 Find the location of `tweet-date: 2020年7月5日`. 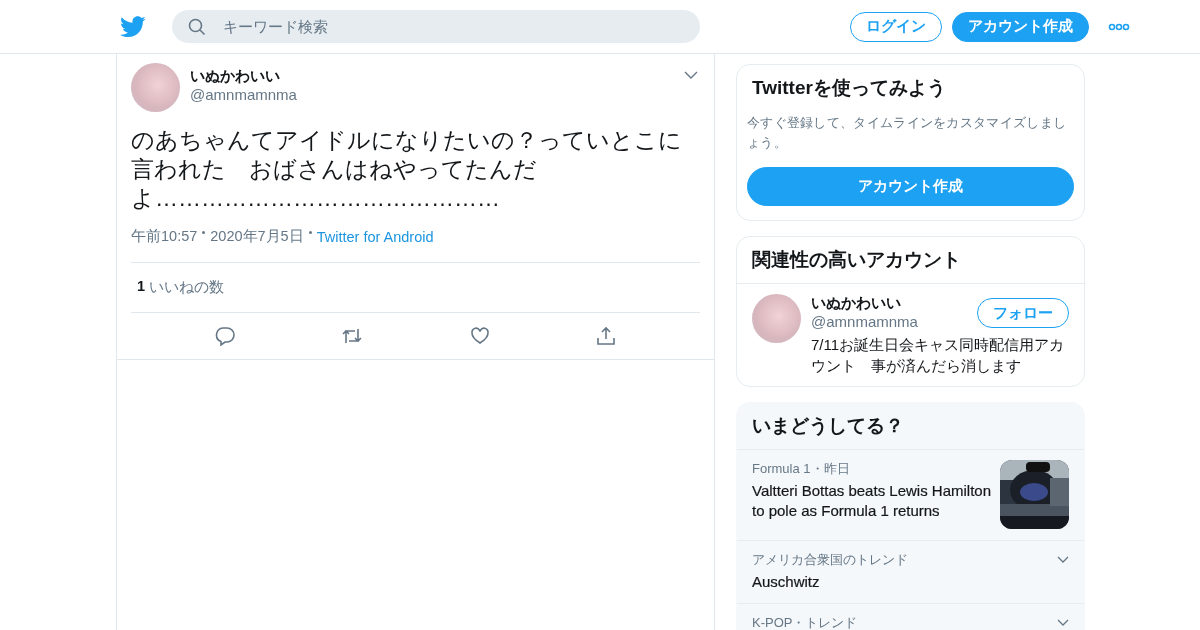

tweet-date: 2020年7月5日 is located at coordinates (257, 236).